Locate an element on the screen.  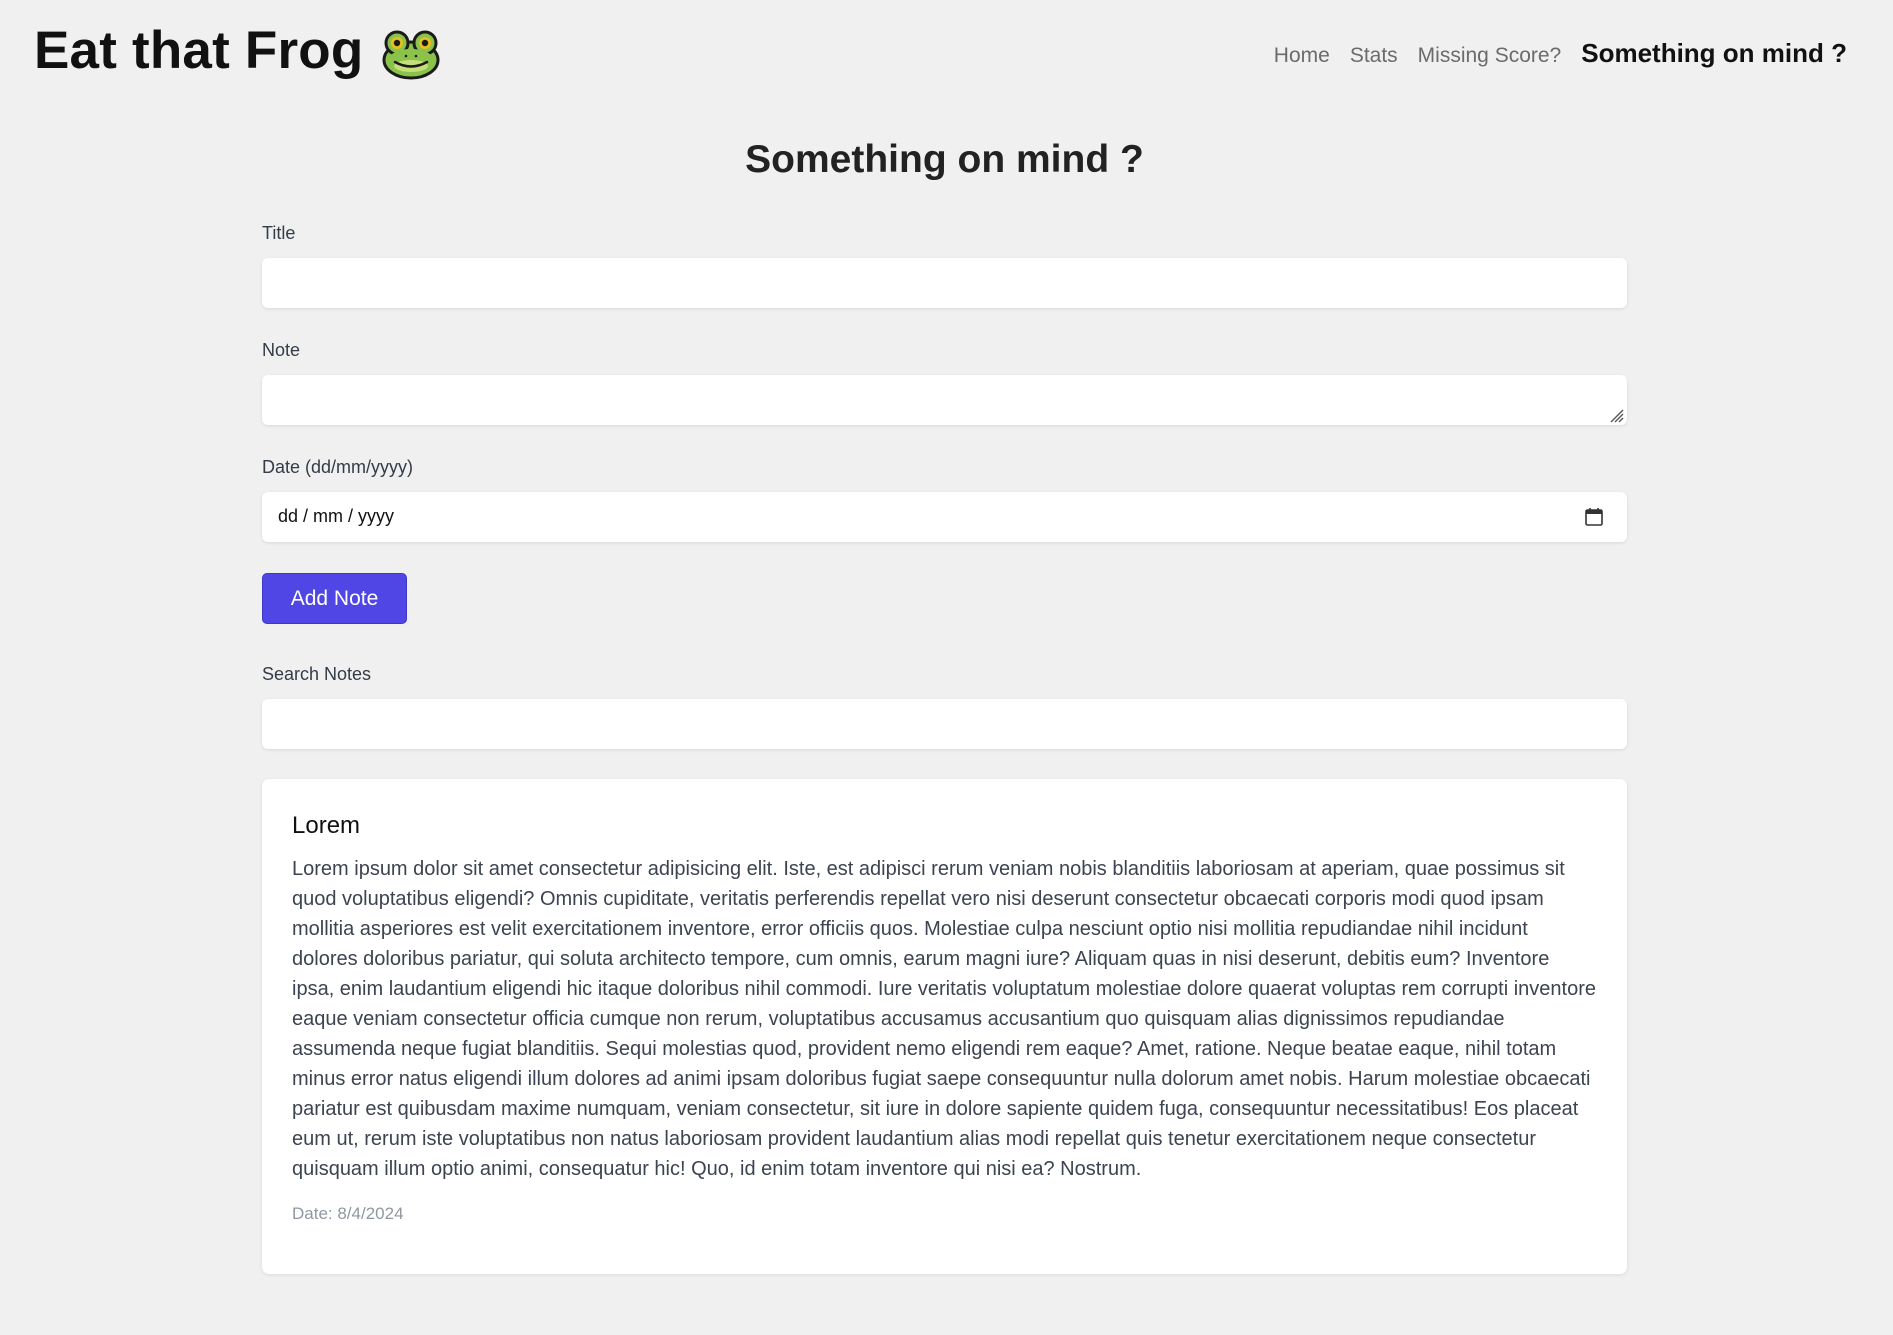
date-placeholder: dd / mm / yyyy is located at coordinates (336, 516).